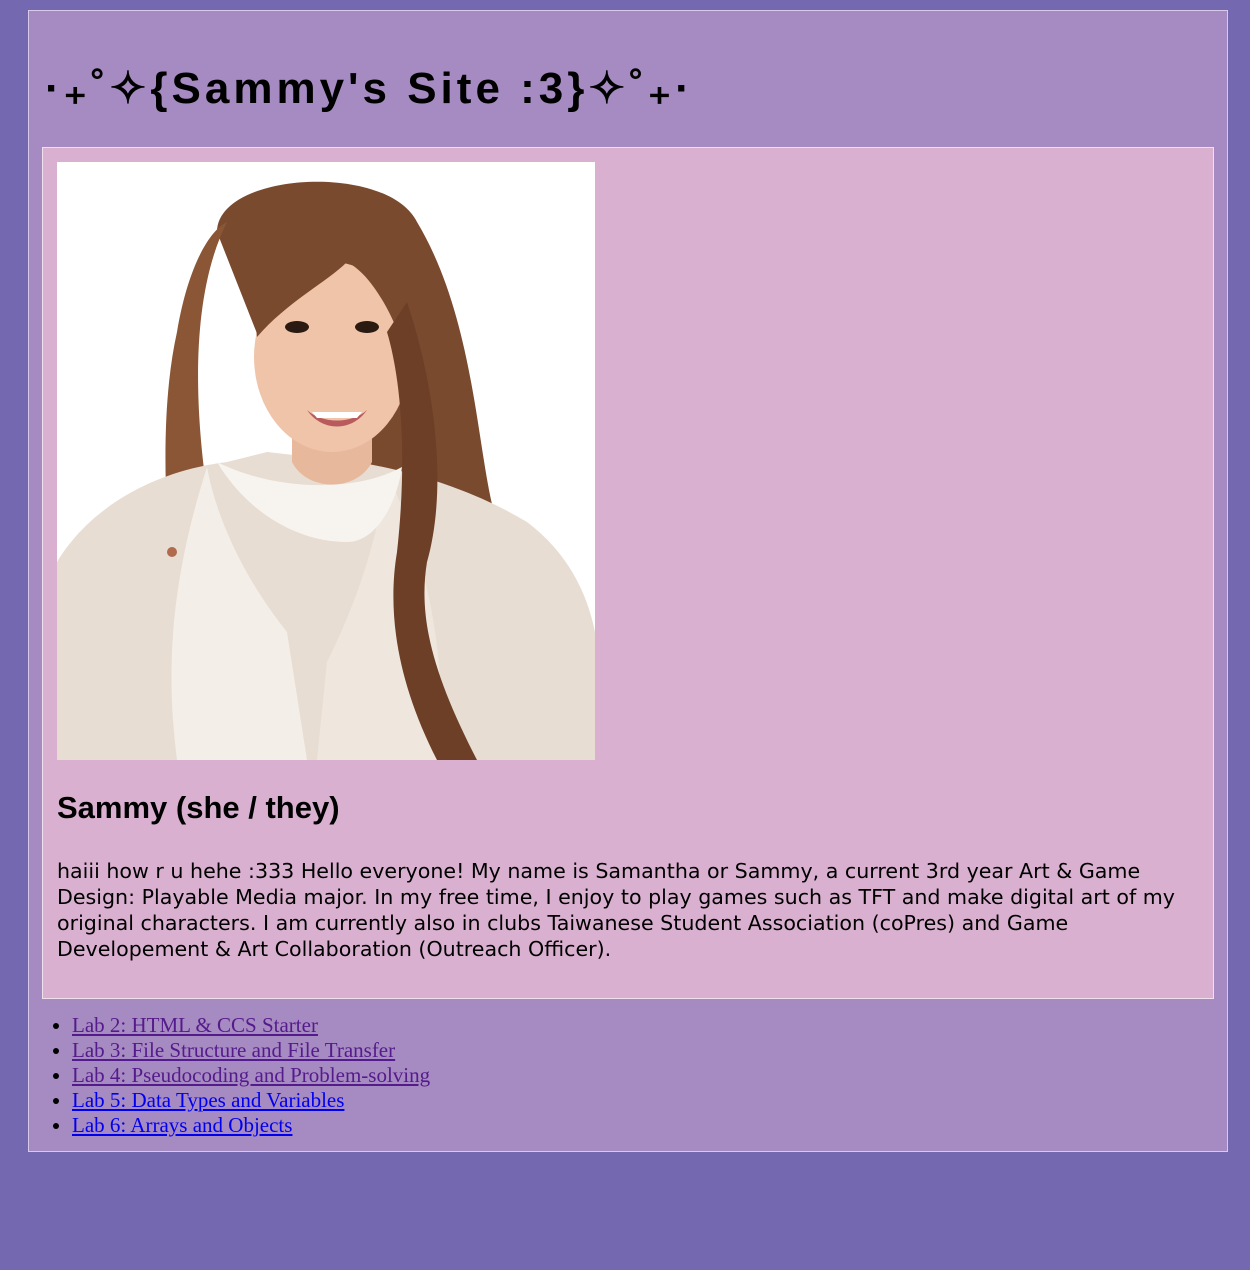 This screenshot has height=1270, width=1250. Describe the element at coordinates (208, 1100) in the screenshot. I see `lab-5-link: Lab 5: Data Types and Variables` at that location.